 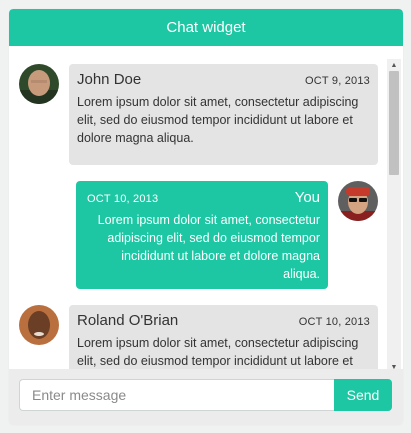 What do you see at coordinates (128, 320) in the screenshot?
I see `sender-name: Roland O'Brian` at bounding box center [128, 320].